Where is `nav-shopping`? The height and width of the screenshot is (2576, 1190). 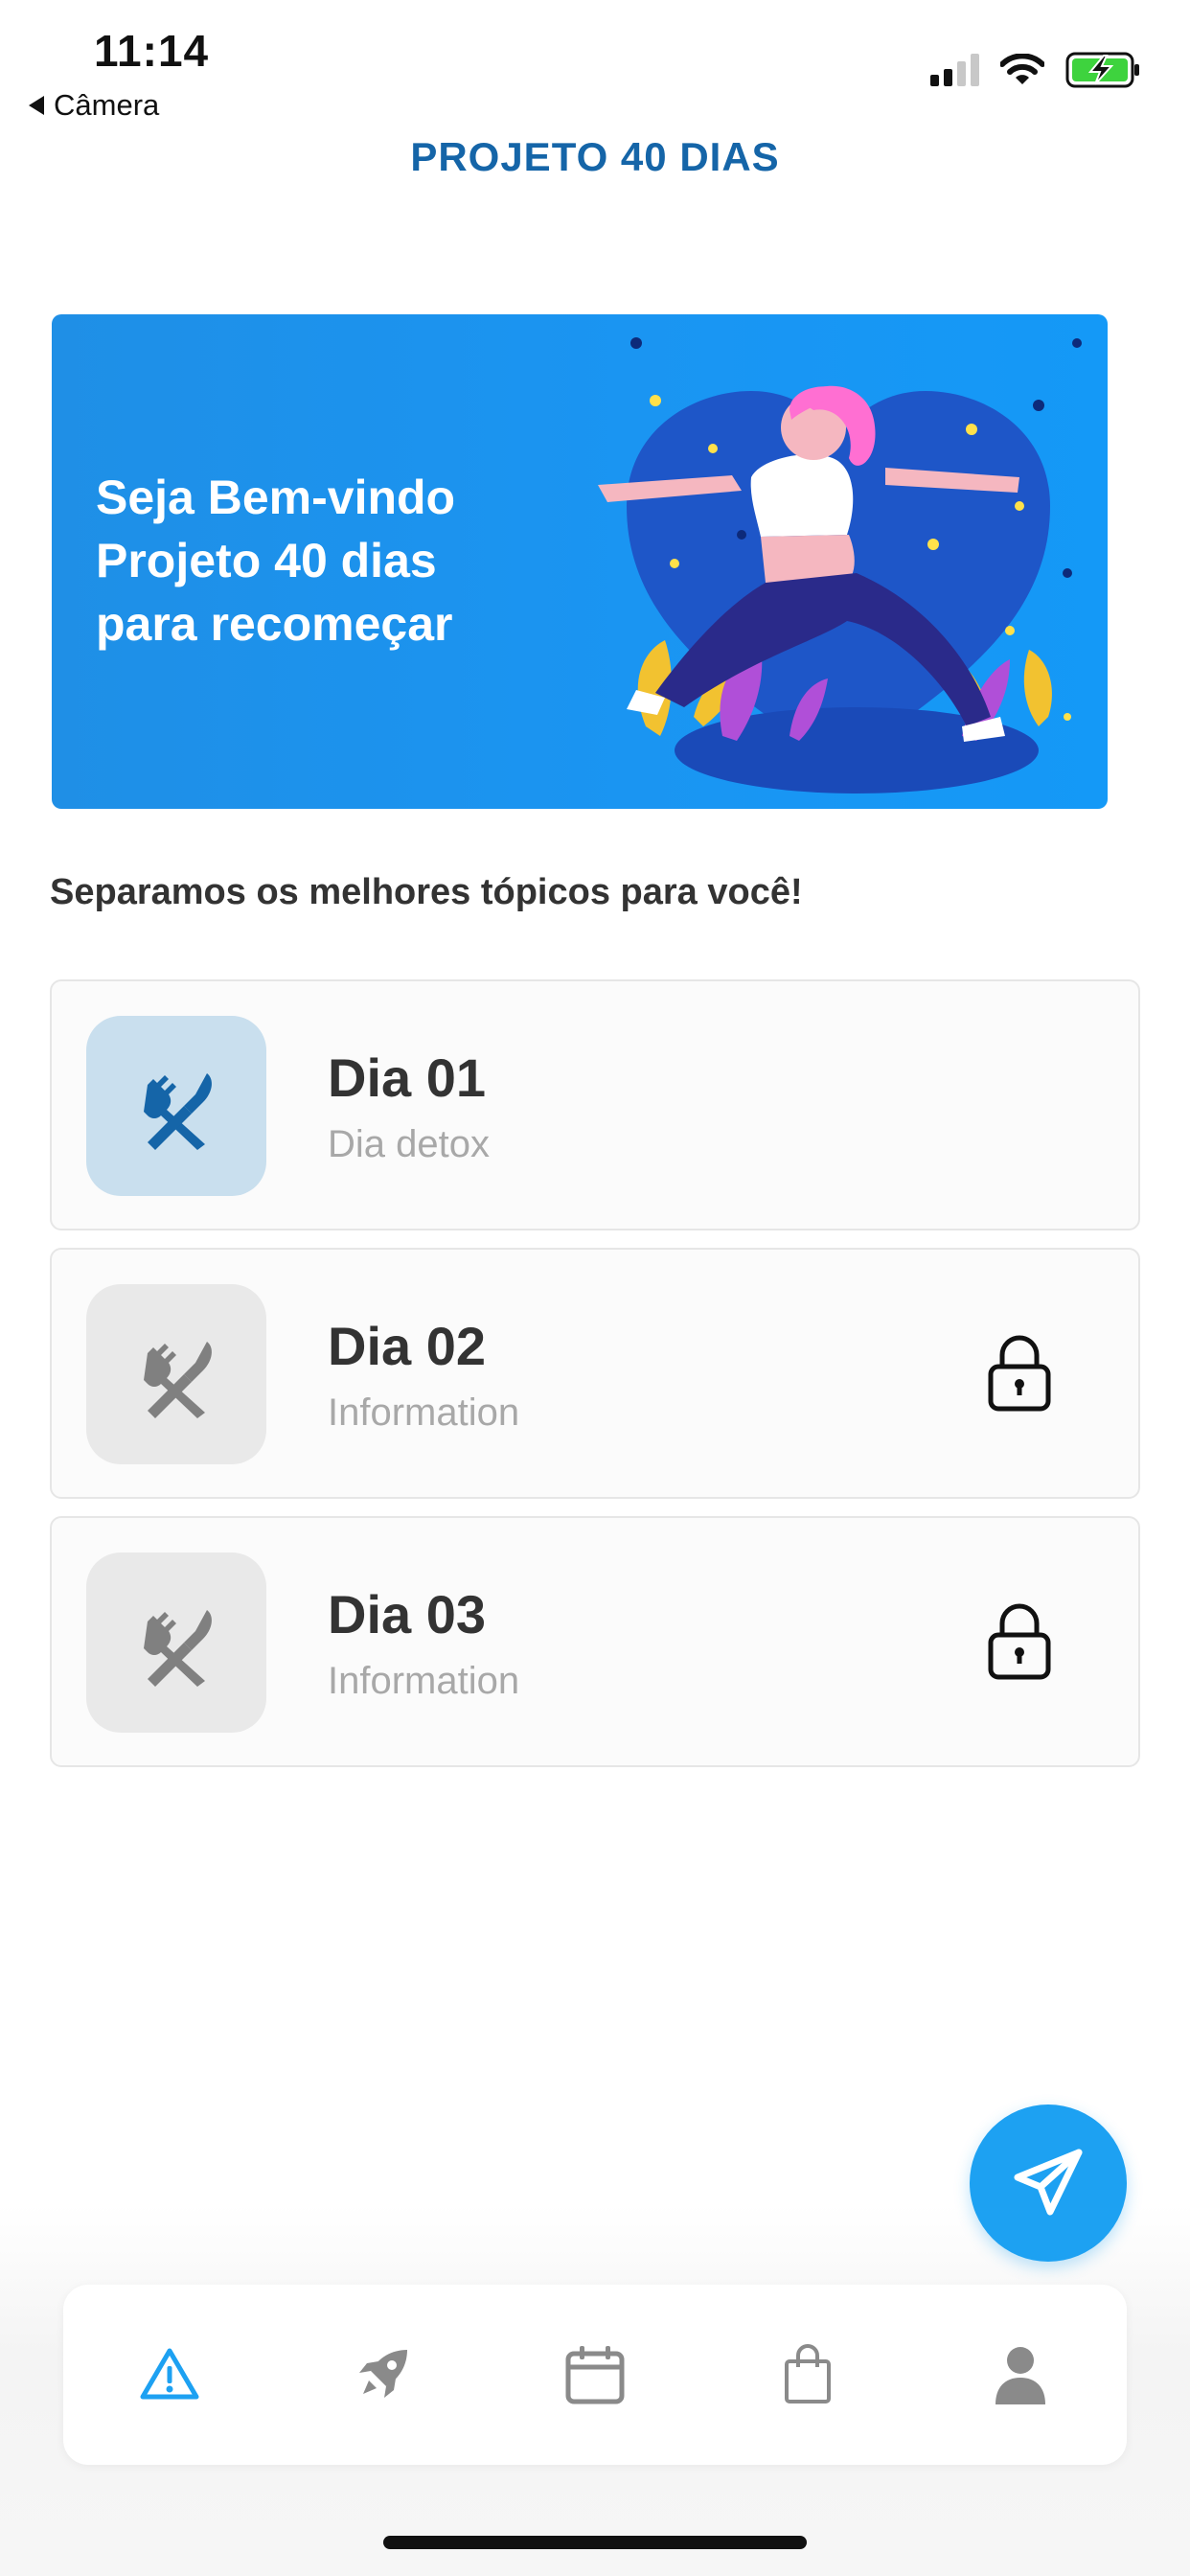
nav-shopping is located at coordinates (808, 2374).